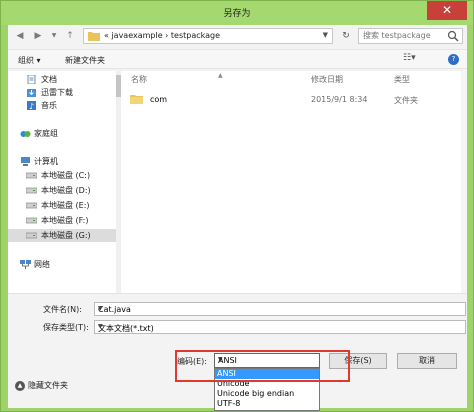  Describe the element at coordinates (31, 93) in the screenshot. I see `download-icon` at that location.